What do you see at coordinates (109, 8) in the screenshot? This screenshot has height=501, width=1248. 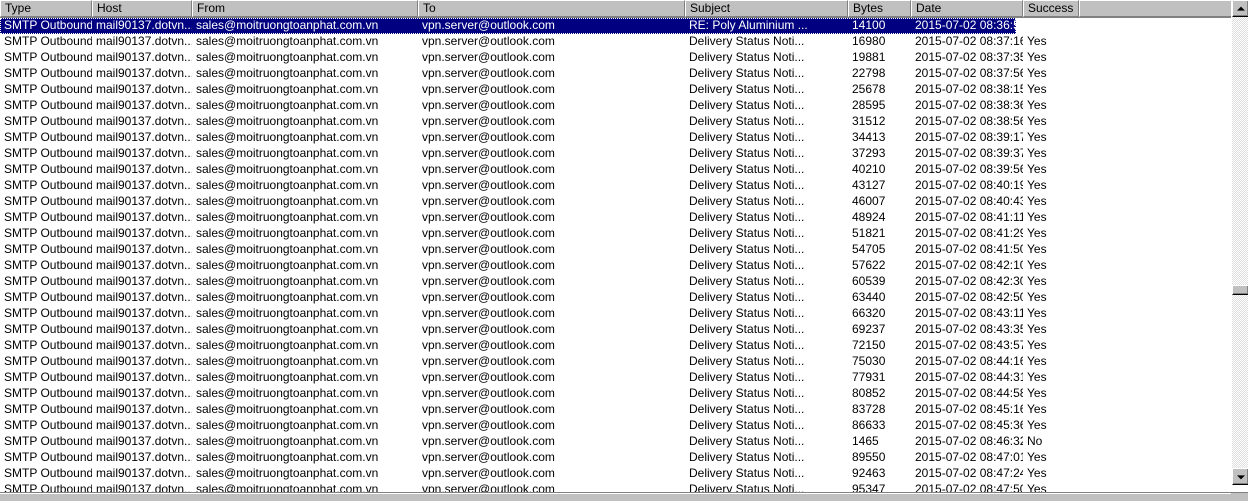 I see `column-header-host-label: Host` at bounding box center [109, 8].